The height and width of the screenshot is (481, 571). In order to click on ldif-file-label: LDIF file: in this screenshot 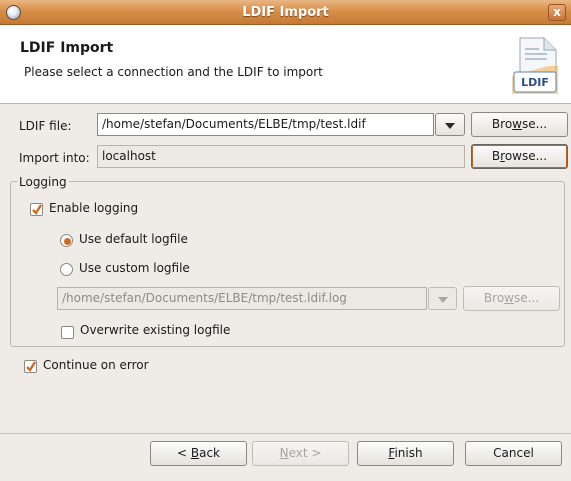, I will do `click(45, 126)`.